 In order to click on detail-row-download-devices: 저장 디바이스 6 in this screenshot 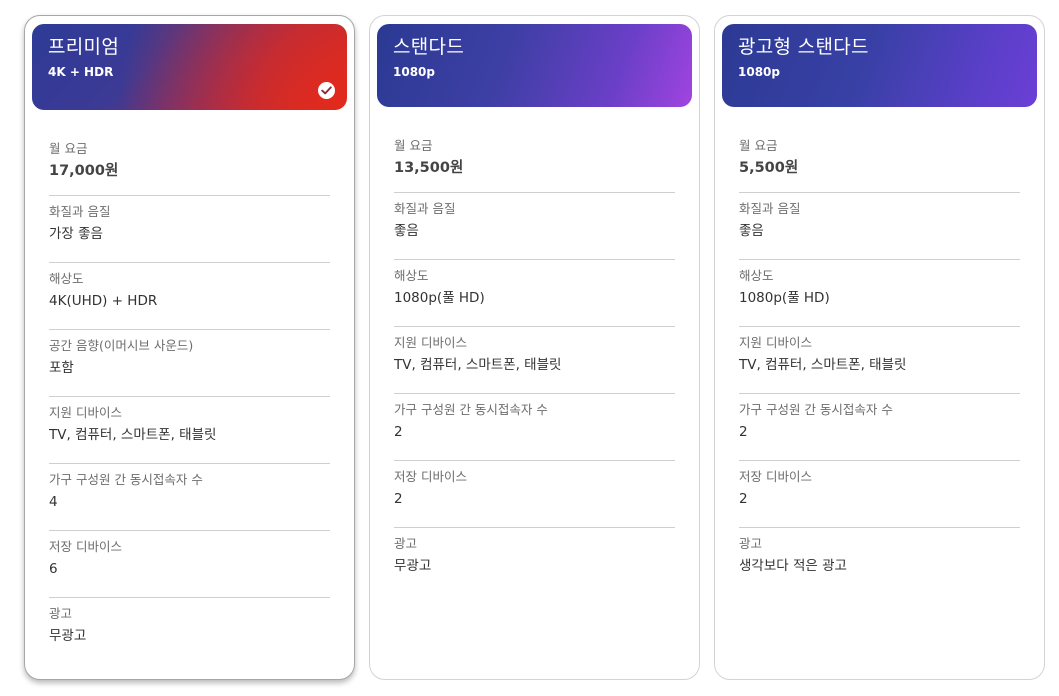, I will do `click(189, 564)`.